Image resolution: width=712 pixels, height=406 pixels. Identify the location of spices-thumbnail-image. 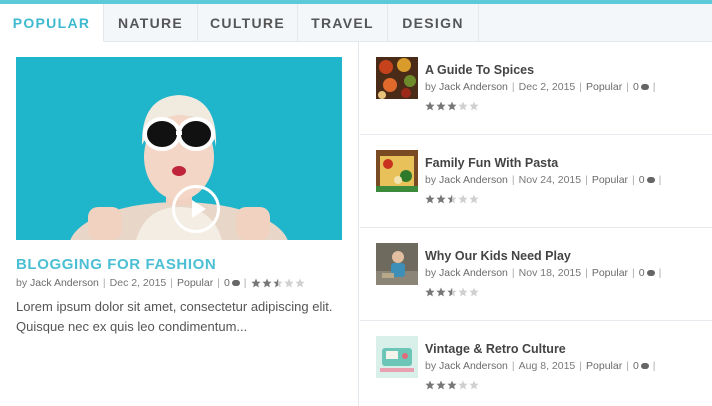
(397, 78).